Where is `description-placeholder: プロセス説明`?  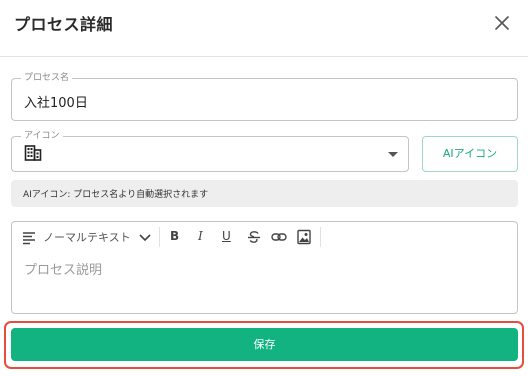 description-placeholder: プロセス説明 is located at coordinates (63, 270).